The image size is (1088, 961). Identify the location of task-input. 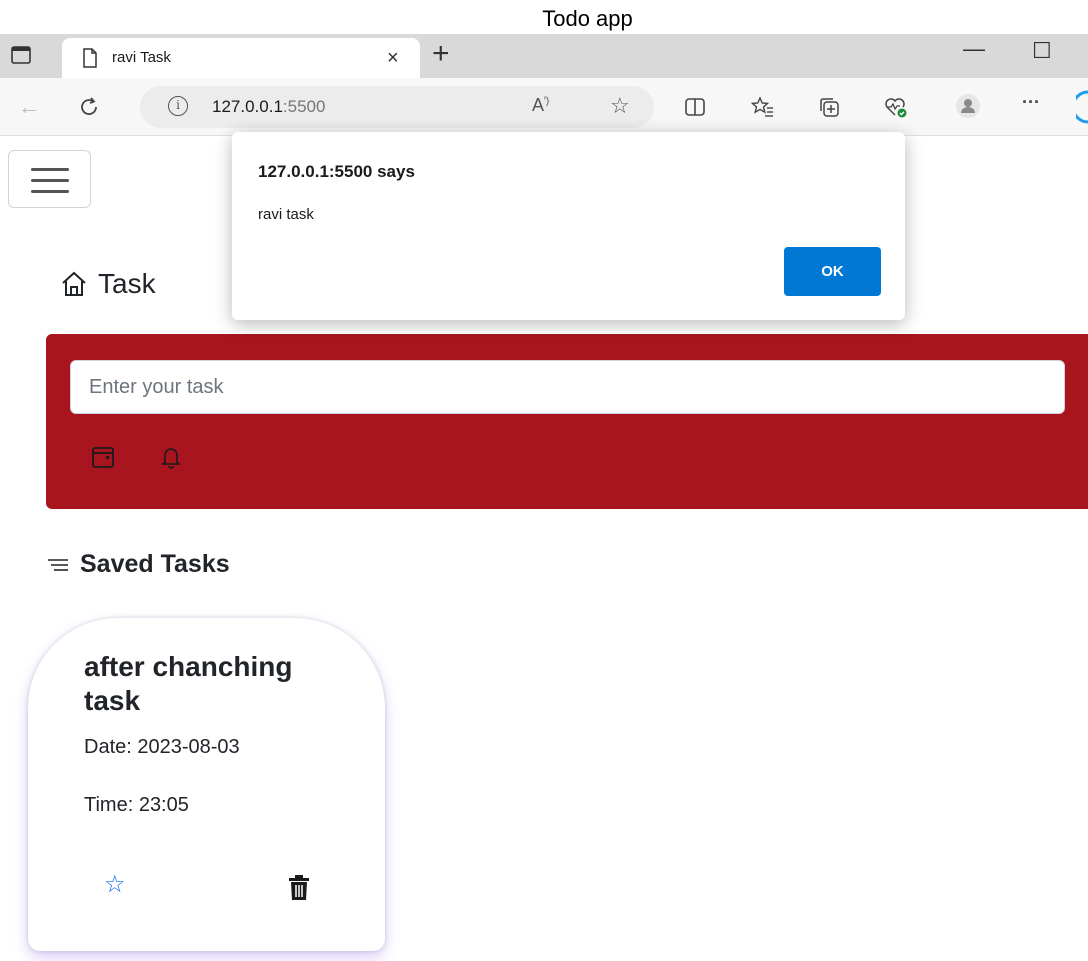
(567, 387).